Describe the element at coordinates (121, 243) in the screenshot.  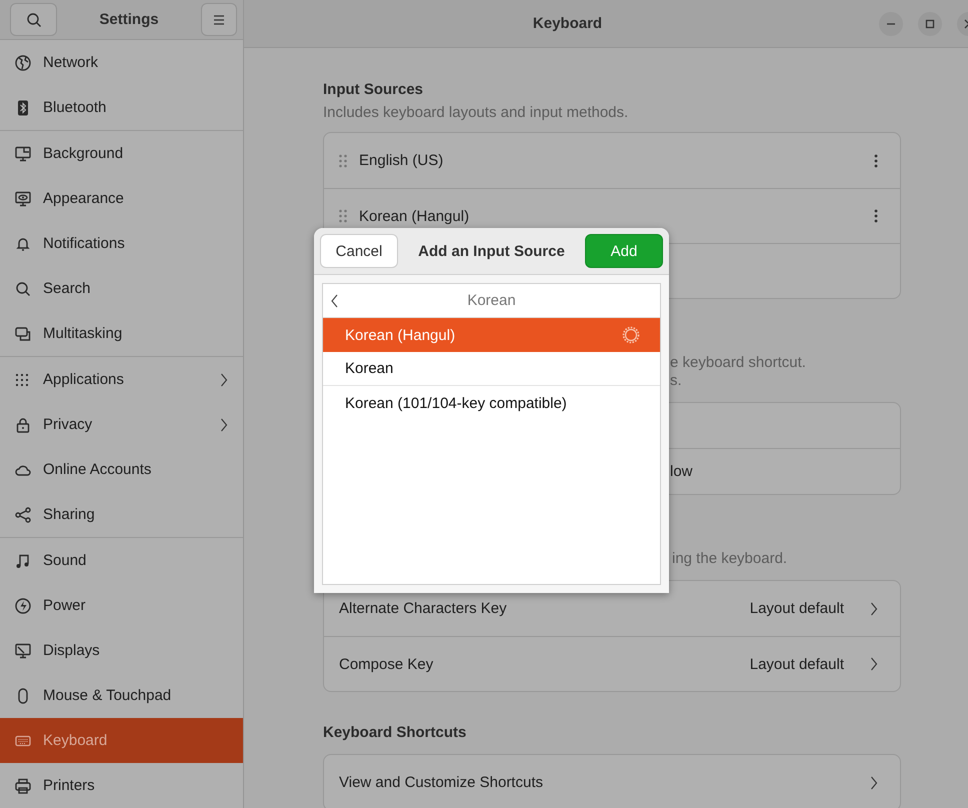
I see `sidebar-item: Notifications` at that location.